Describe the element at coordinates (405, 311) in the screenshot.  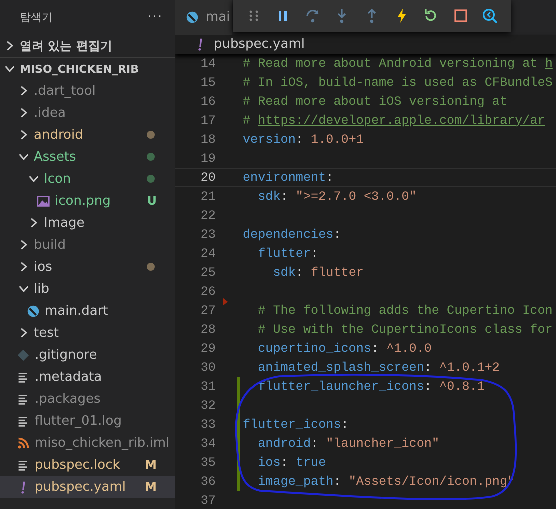
I see `code-line: # The following adds the Cupertino Icon` at that location.